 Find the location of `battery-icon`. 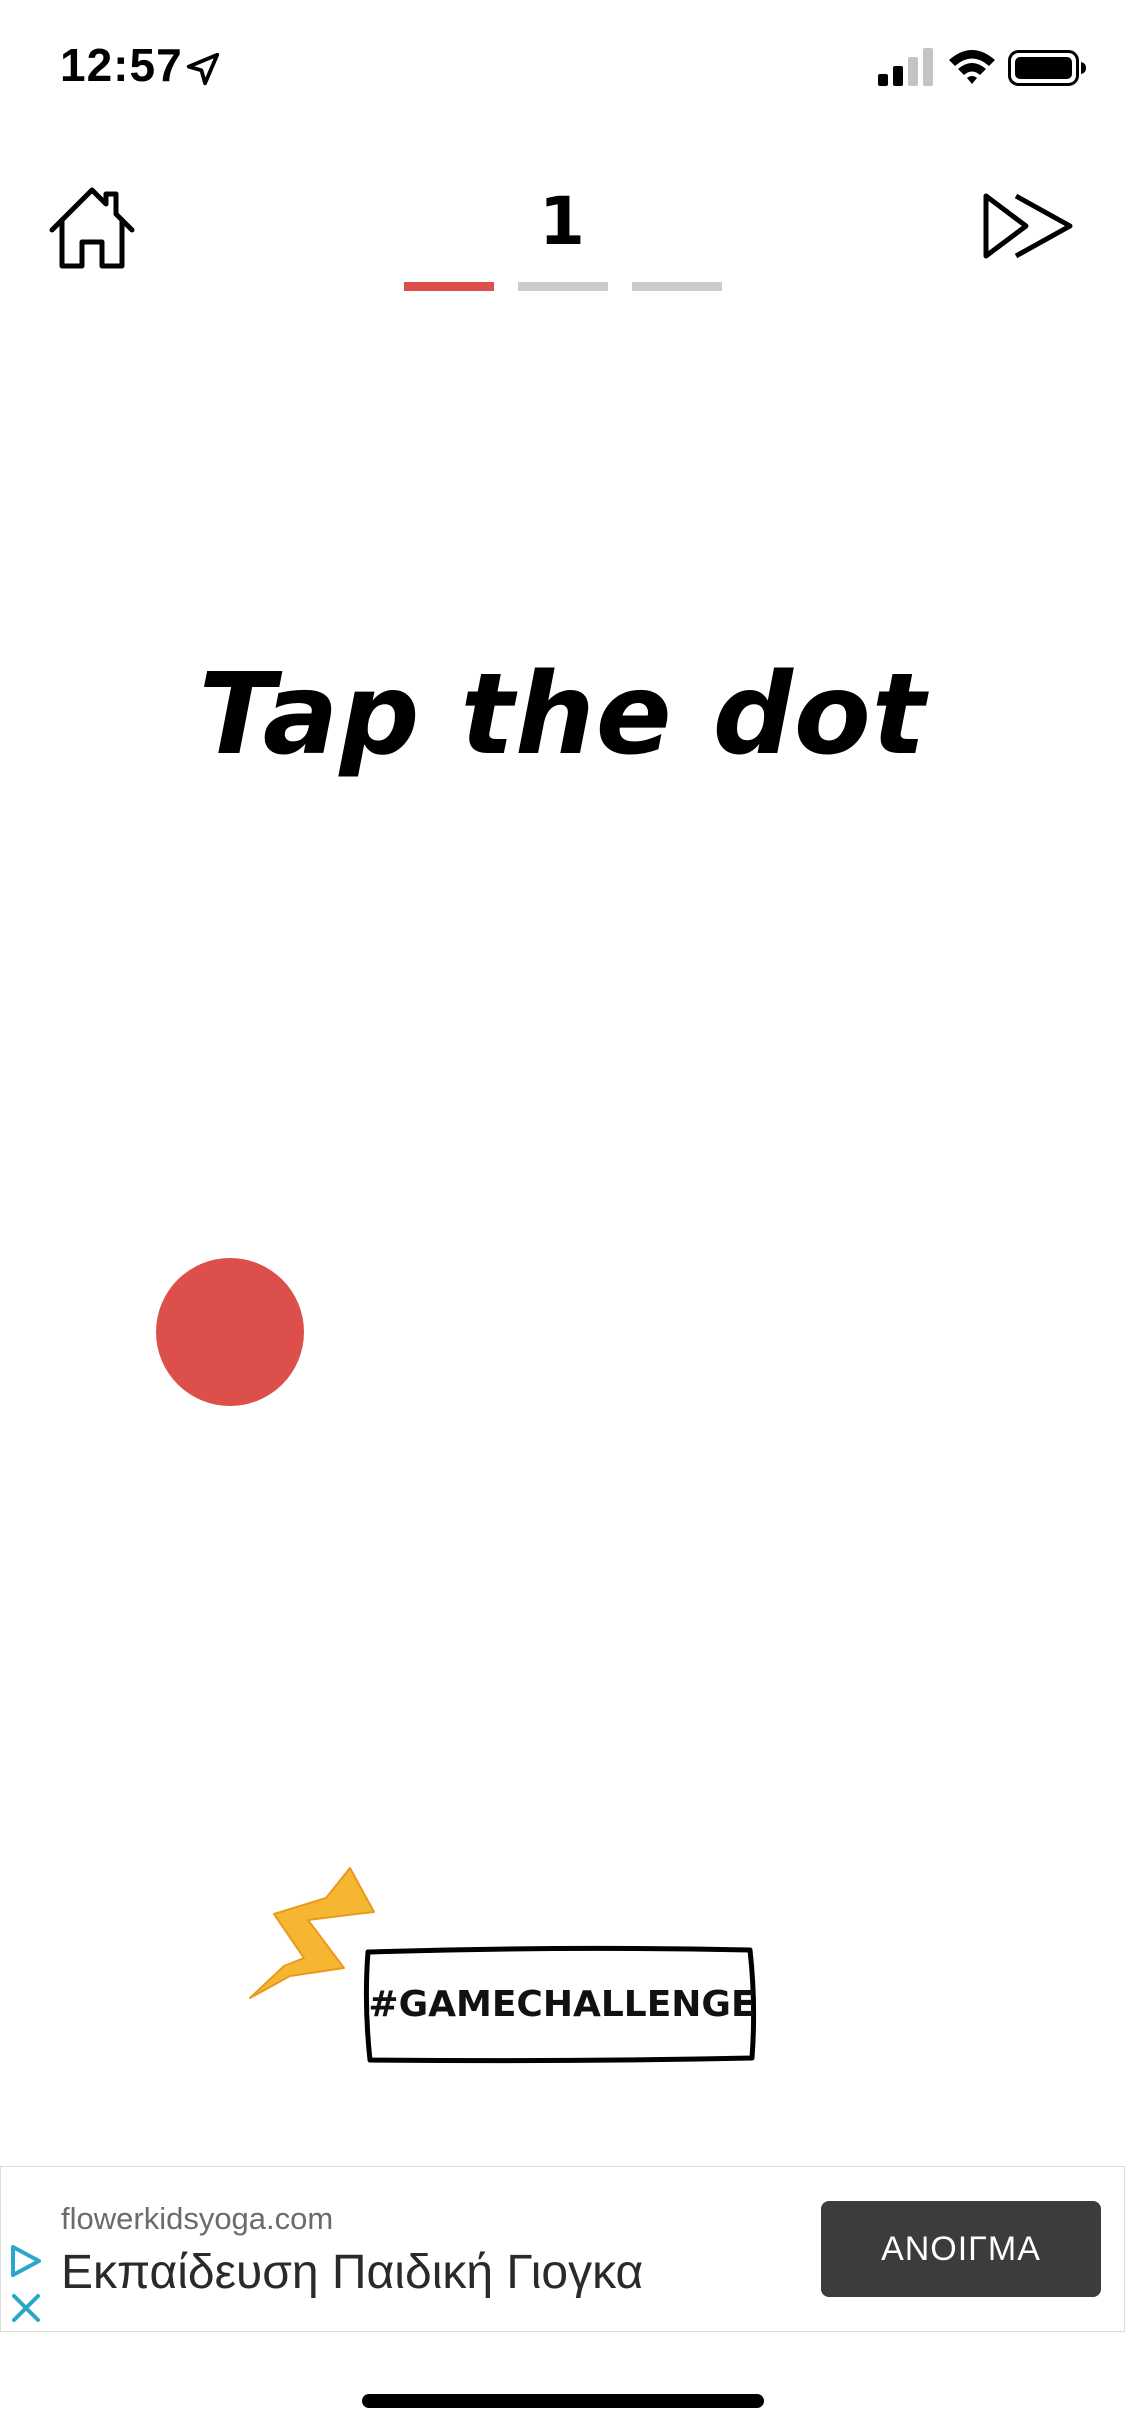

battery-icon is located at coordinates (1047, 68).